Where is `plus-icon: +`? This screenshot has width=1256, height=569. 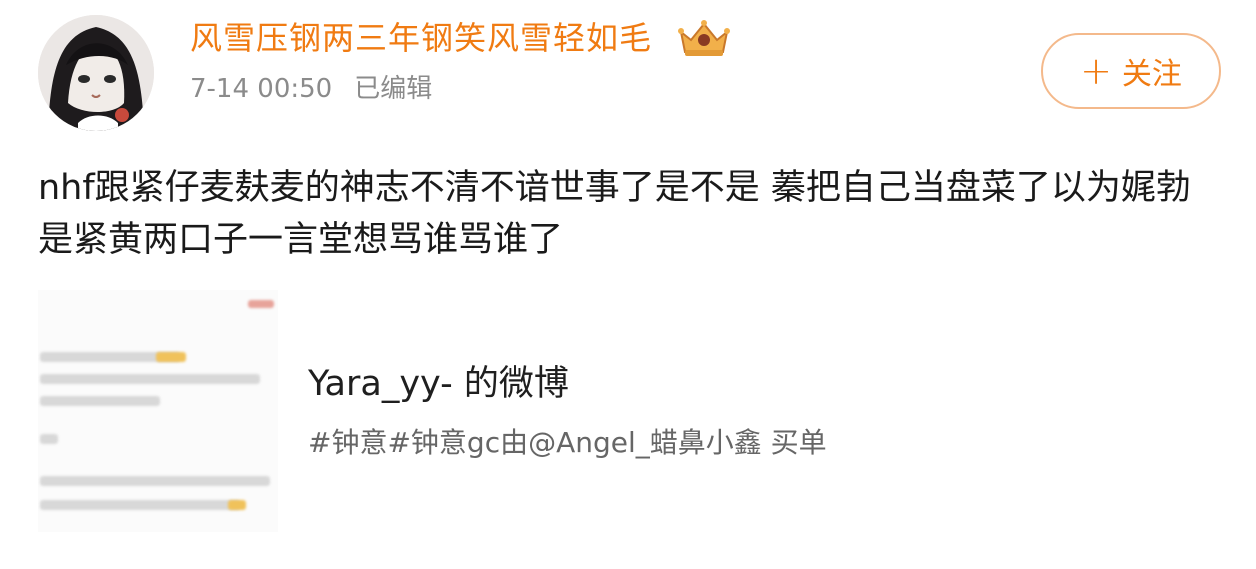
plus-icon: + is located at coordinates (1096, 71).